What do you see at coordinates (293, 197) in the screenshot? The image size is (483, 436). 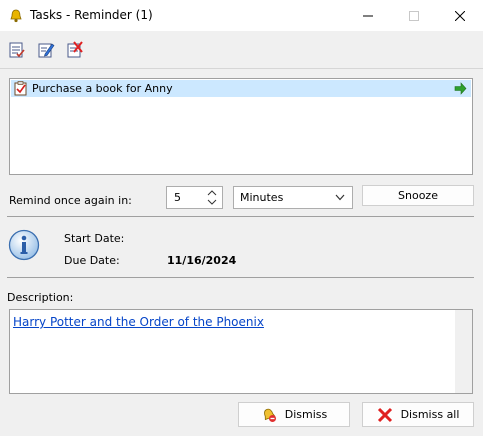 I see `remind-unit-select: Minutes` at bounding box center [293, 197].